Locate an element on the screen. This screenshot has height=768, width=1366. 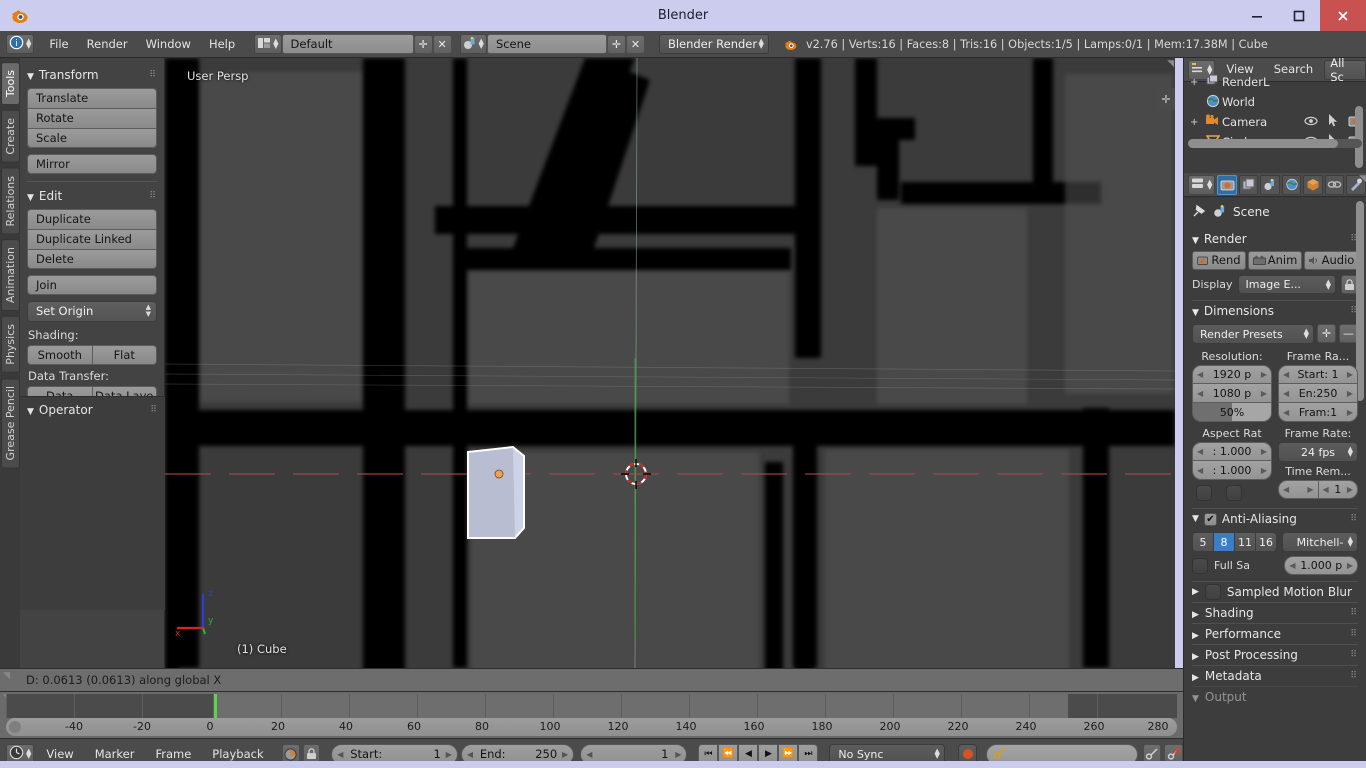
aa-sample-16: 16 is located at coordinates (1267, 542).